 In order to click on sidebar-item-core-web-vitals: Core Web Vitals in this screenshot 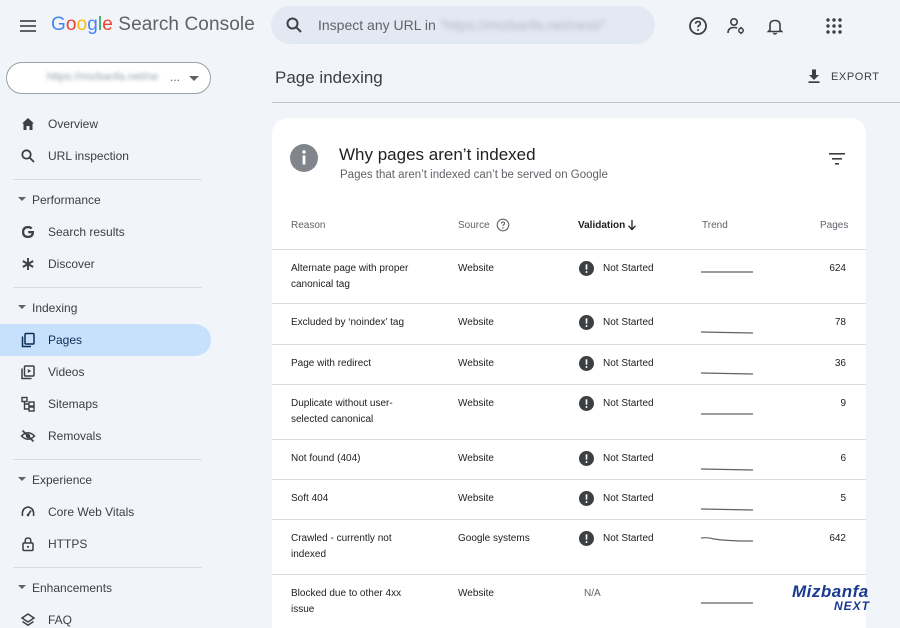, I will do `click(105, 512)`.